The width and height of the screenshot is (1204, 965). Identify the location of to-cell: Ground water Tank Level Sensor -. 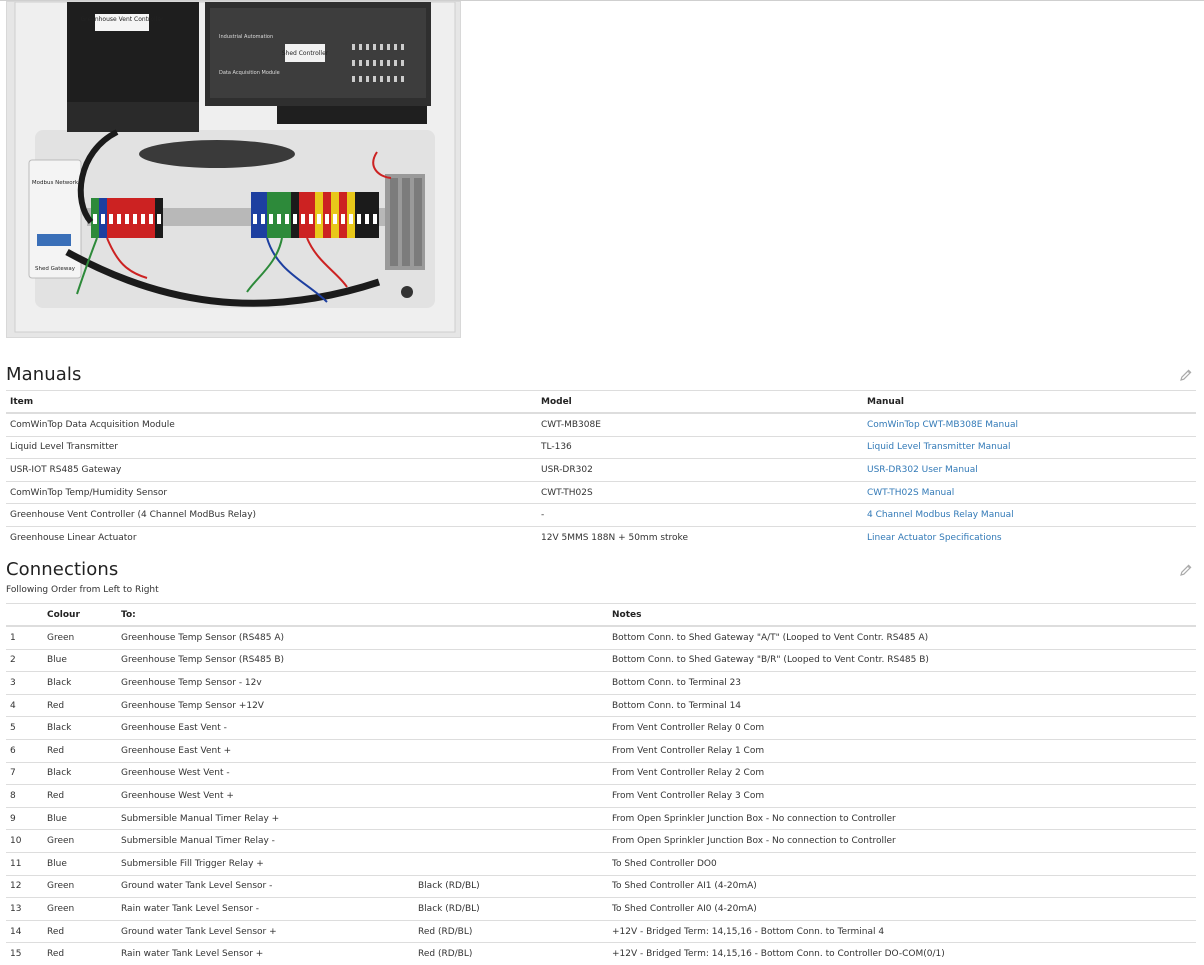
(265, 886).